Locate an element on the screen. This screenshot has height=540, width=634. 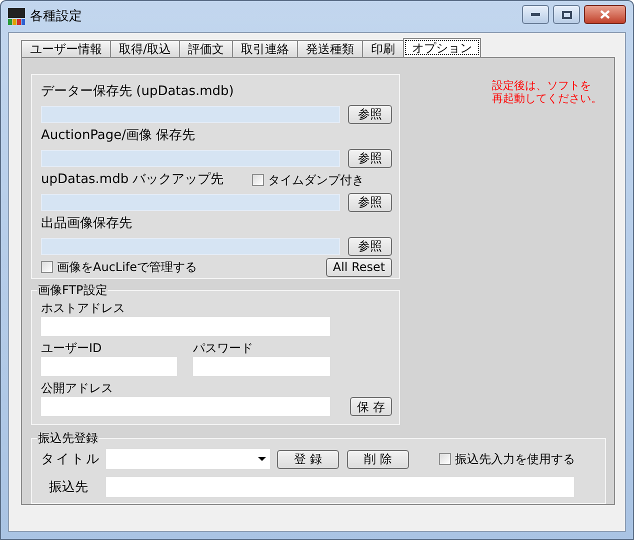
dropdown-caret-icon is located at coordinates (262, 459).